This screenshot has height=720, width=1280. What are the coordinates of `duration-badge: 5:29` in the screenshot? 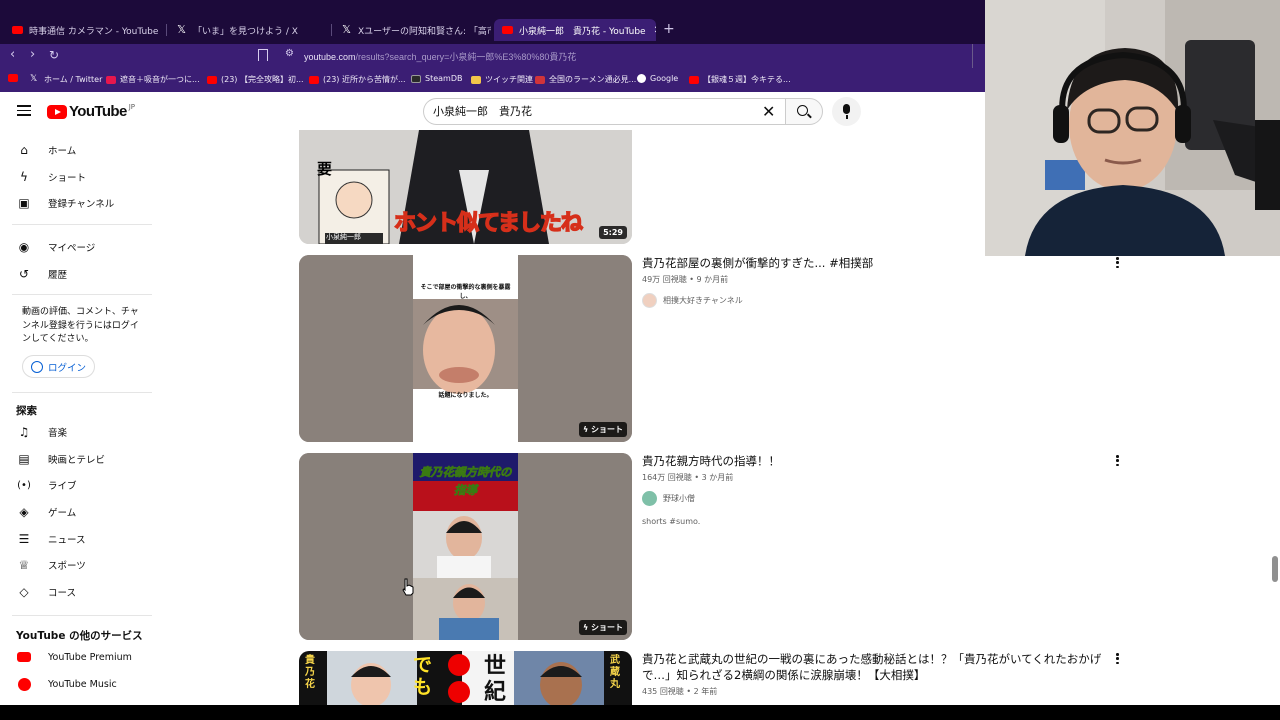 It's located at (613, 232).